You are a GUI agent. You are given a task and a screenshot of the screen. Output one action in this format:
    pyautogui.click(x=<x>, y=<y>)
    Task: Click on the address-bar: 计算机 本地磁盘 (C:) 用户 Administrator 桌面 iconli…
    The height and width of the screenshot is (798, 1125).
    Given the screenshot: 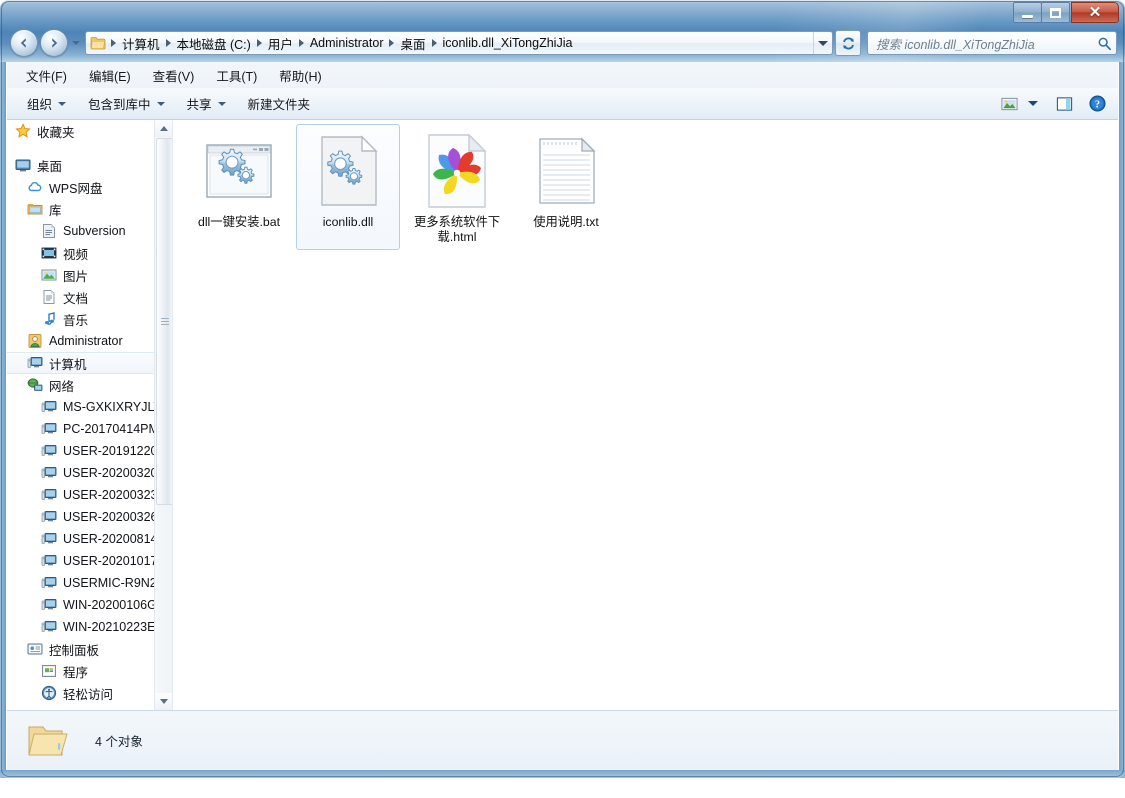 What is the action you would take?
    pyautogui.click(x=459, y=43)
    